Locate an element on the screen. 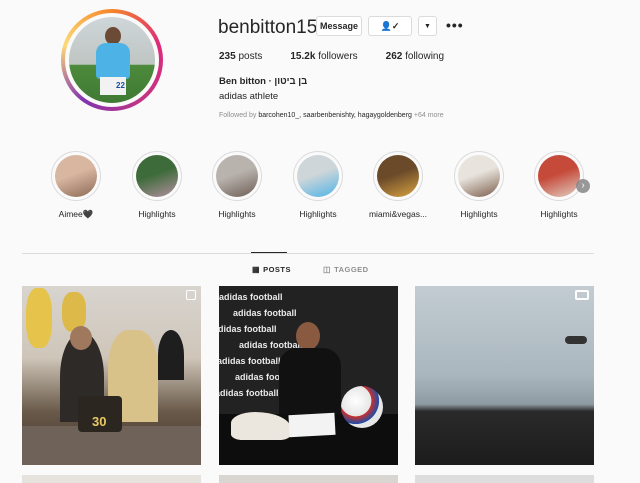 Image resolution: width=640 pixels, height=483 pixels. following-stat: 262 following is located at coordinates (415, 56).